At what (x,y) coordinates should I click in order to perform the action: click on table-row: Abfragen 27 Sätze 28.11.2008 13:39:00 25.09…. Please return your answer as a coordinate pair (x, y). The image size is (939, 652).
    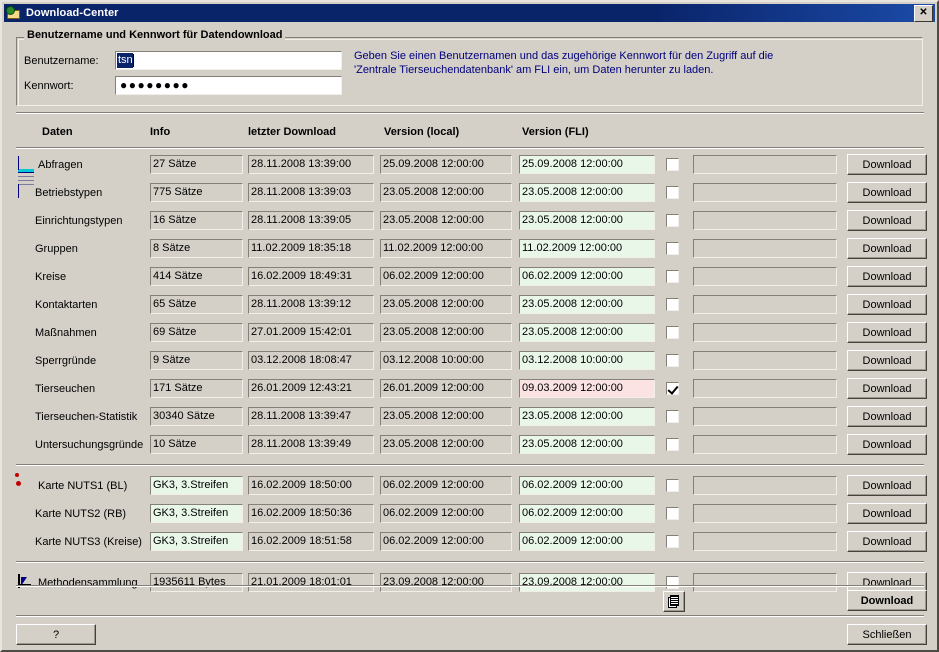
    Looking at the image, I should click on (470, 175).